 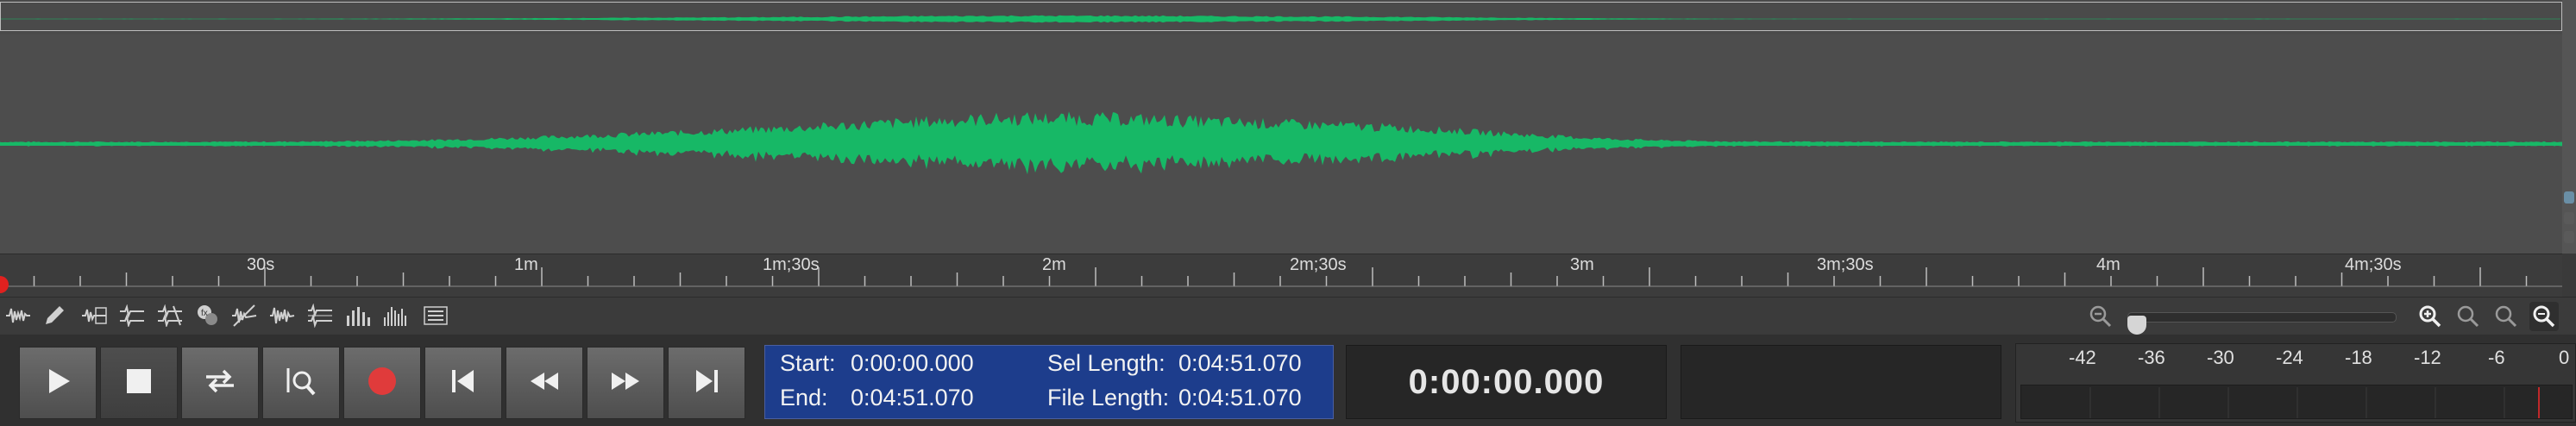 What do you see at coordinates (791, 264) in the screenshot?
I see `ruler-label: 1m;30s` at bounding box center [791, 264].